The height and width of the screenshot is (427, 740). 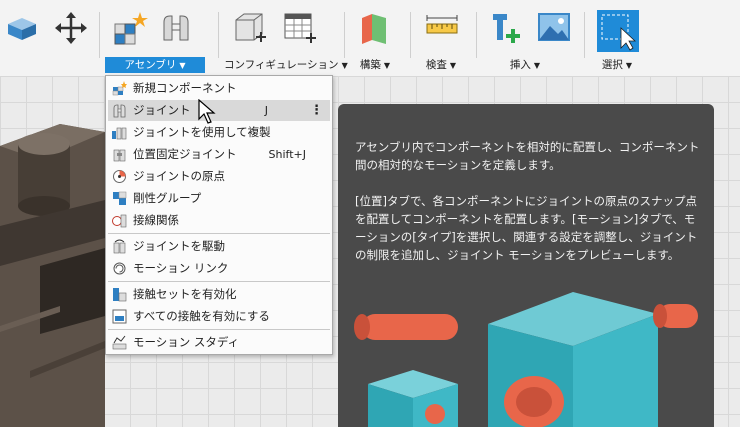 What do you see at coordinates (617, 65) in the screenshot?
I see `select-group-button: 選択 ▼` at bounding box center [617, 65].